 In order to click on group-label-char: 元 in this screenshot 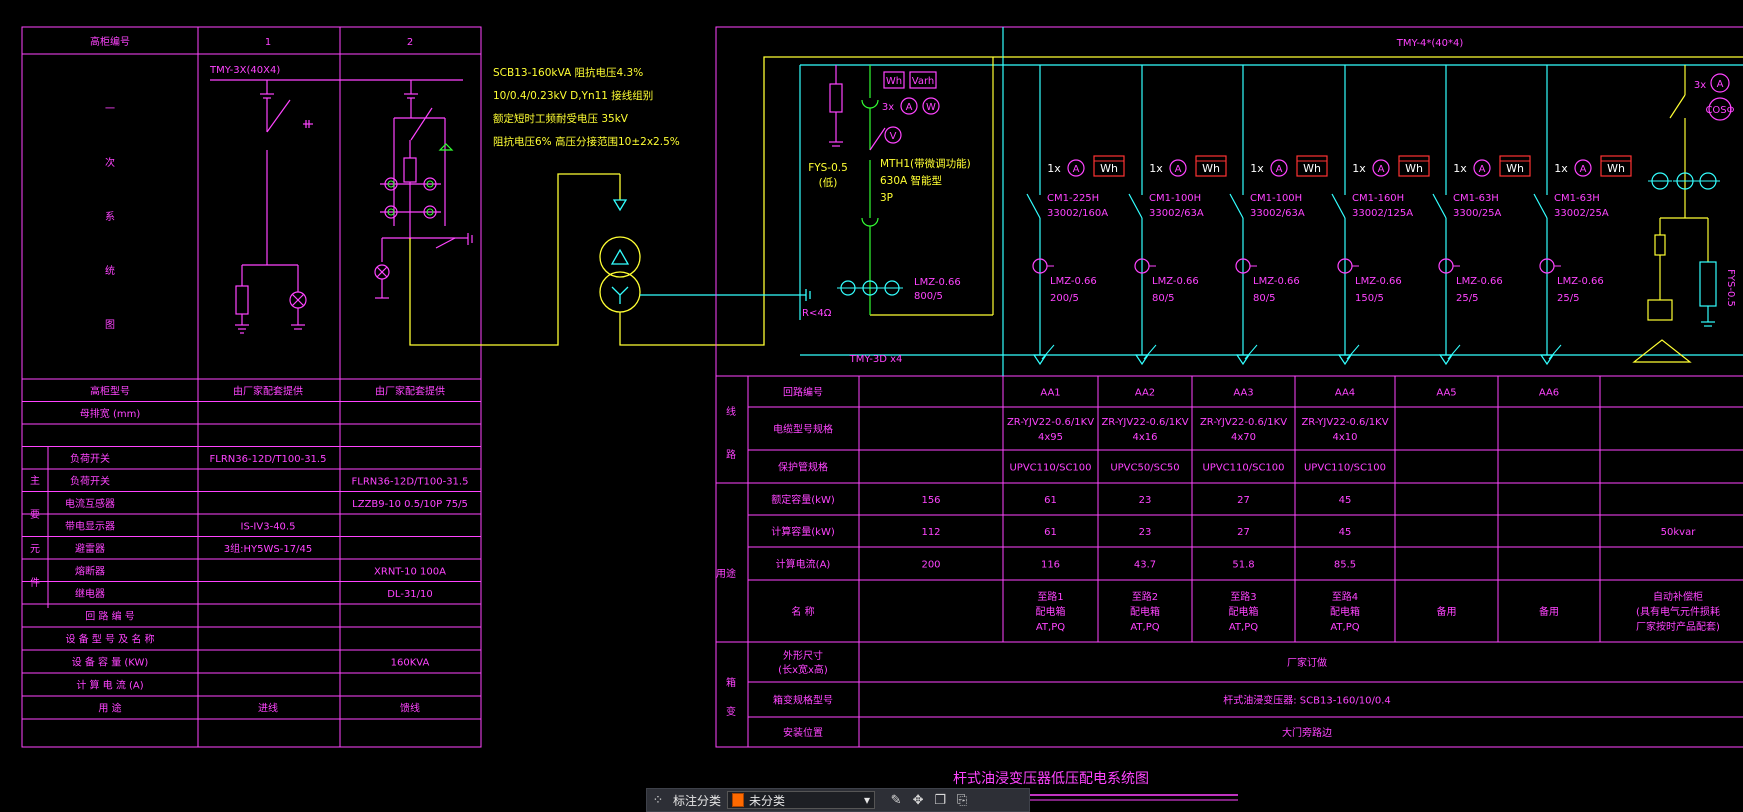, I will do `click(35, 549)`.